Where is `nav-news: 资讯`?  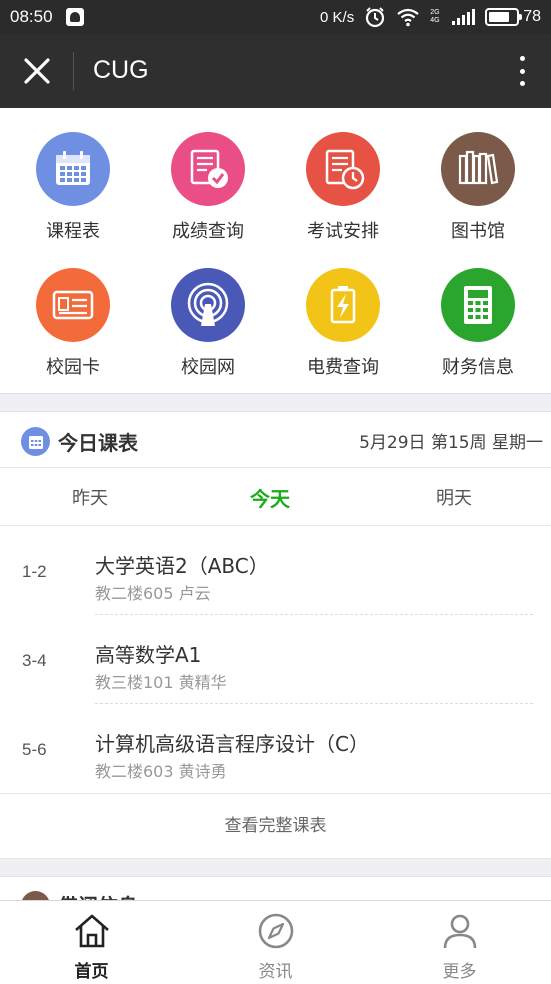 nav-news: 资讯 is located at coordinates (275, 942).